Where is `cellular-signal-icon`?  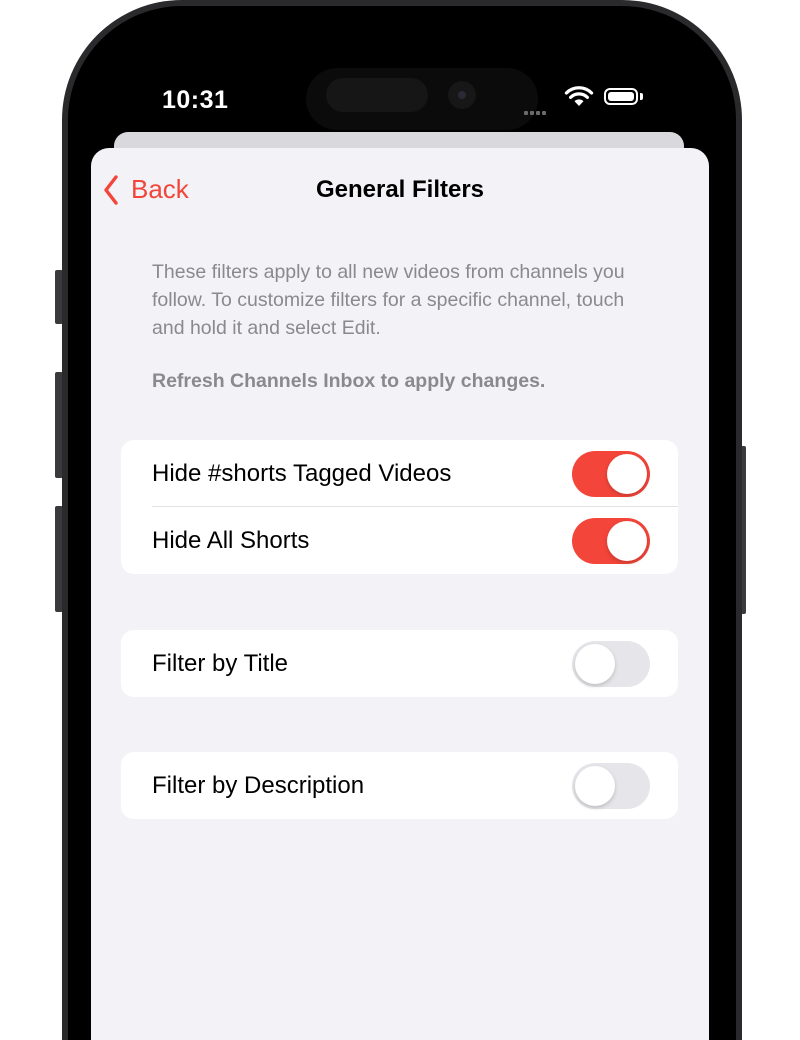
cellular-signal-icon is located at coordinates (536, 111).